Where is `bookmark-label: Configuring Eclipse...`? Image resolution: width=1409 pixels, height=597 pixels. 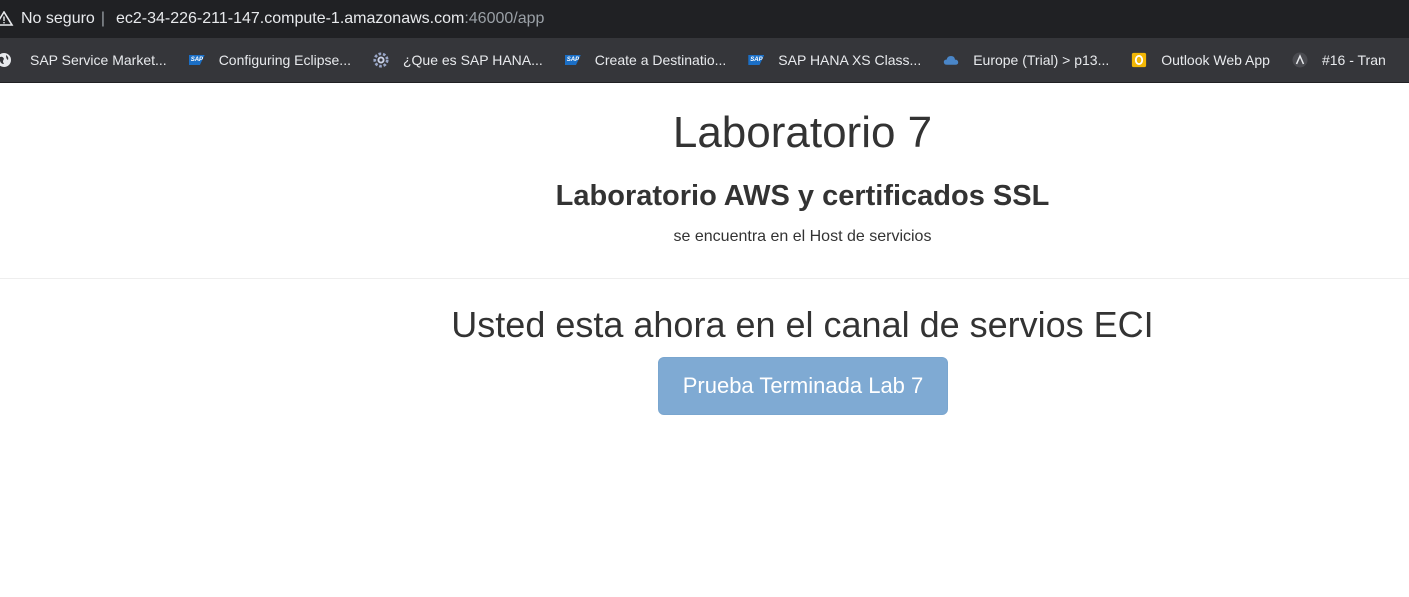
bookmark-label: Configuring Eclipse... is located at coordinates (284, 60).